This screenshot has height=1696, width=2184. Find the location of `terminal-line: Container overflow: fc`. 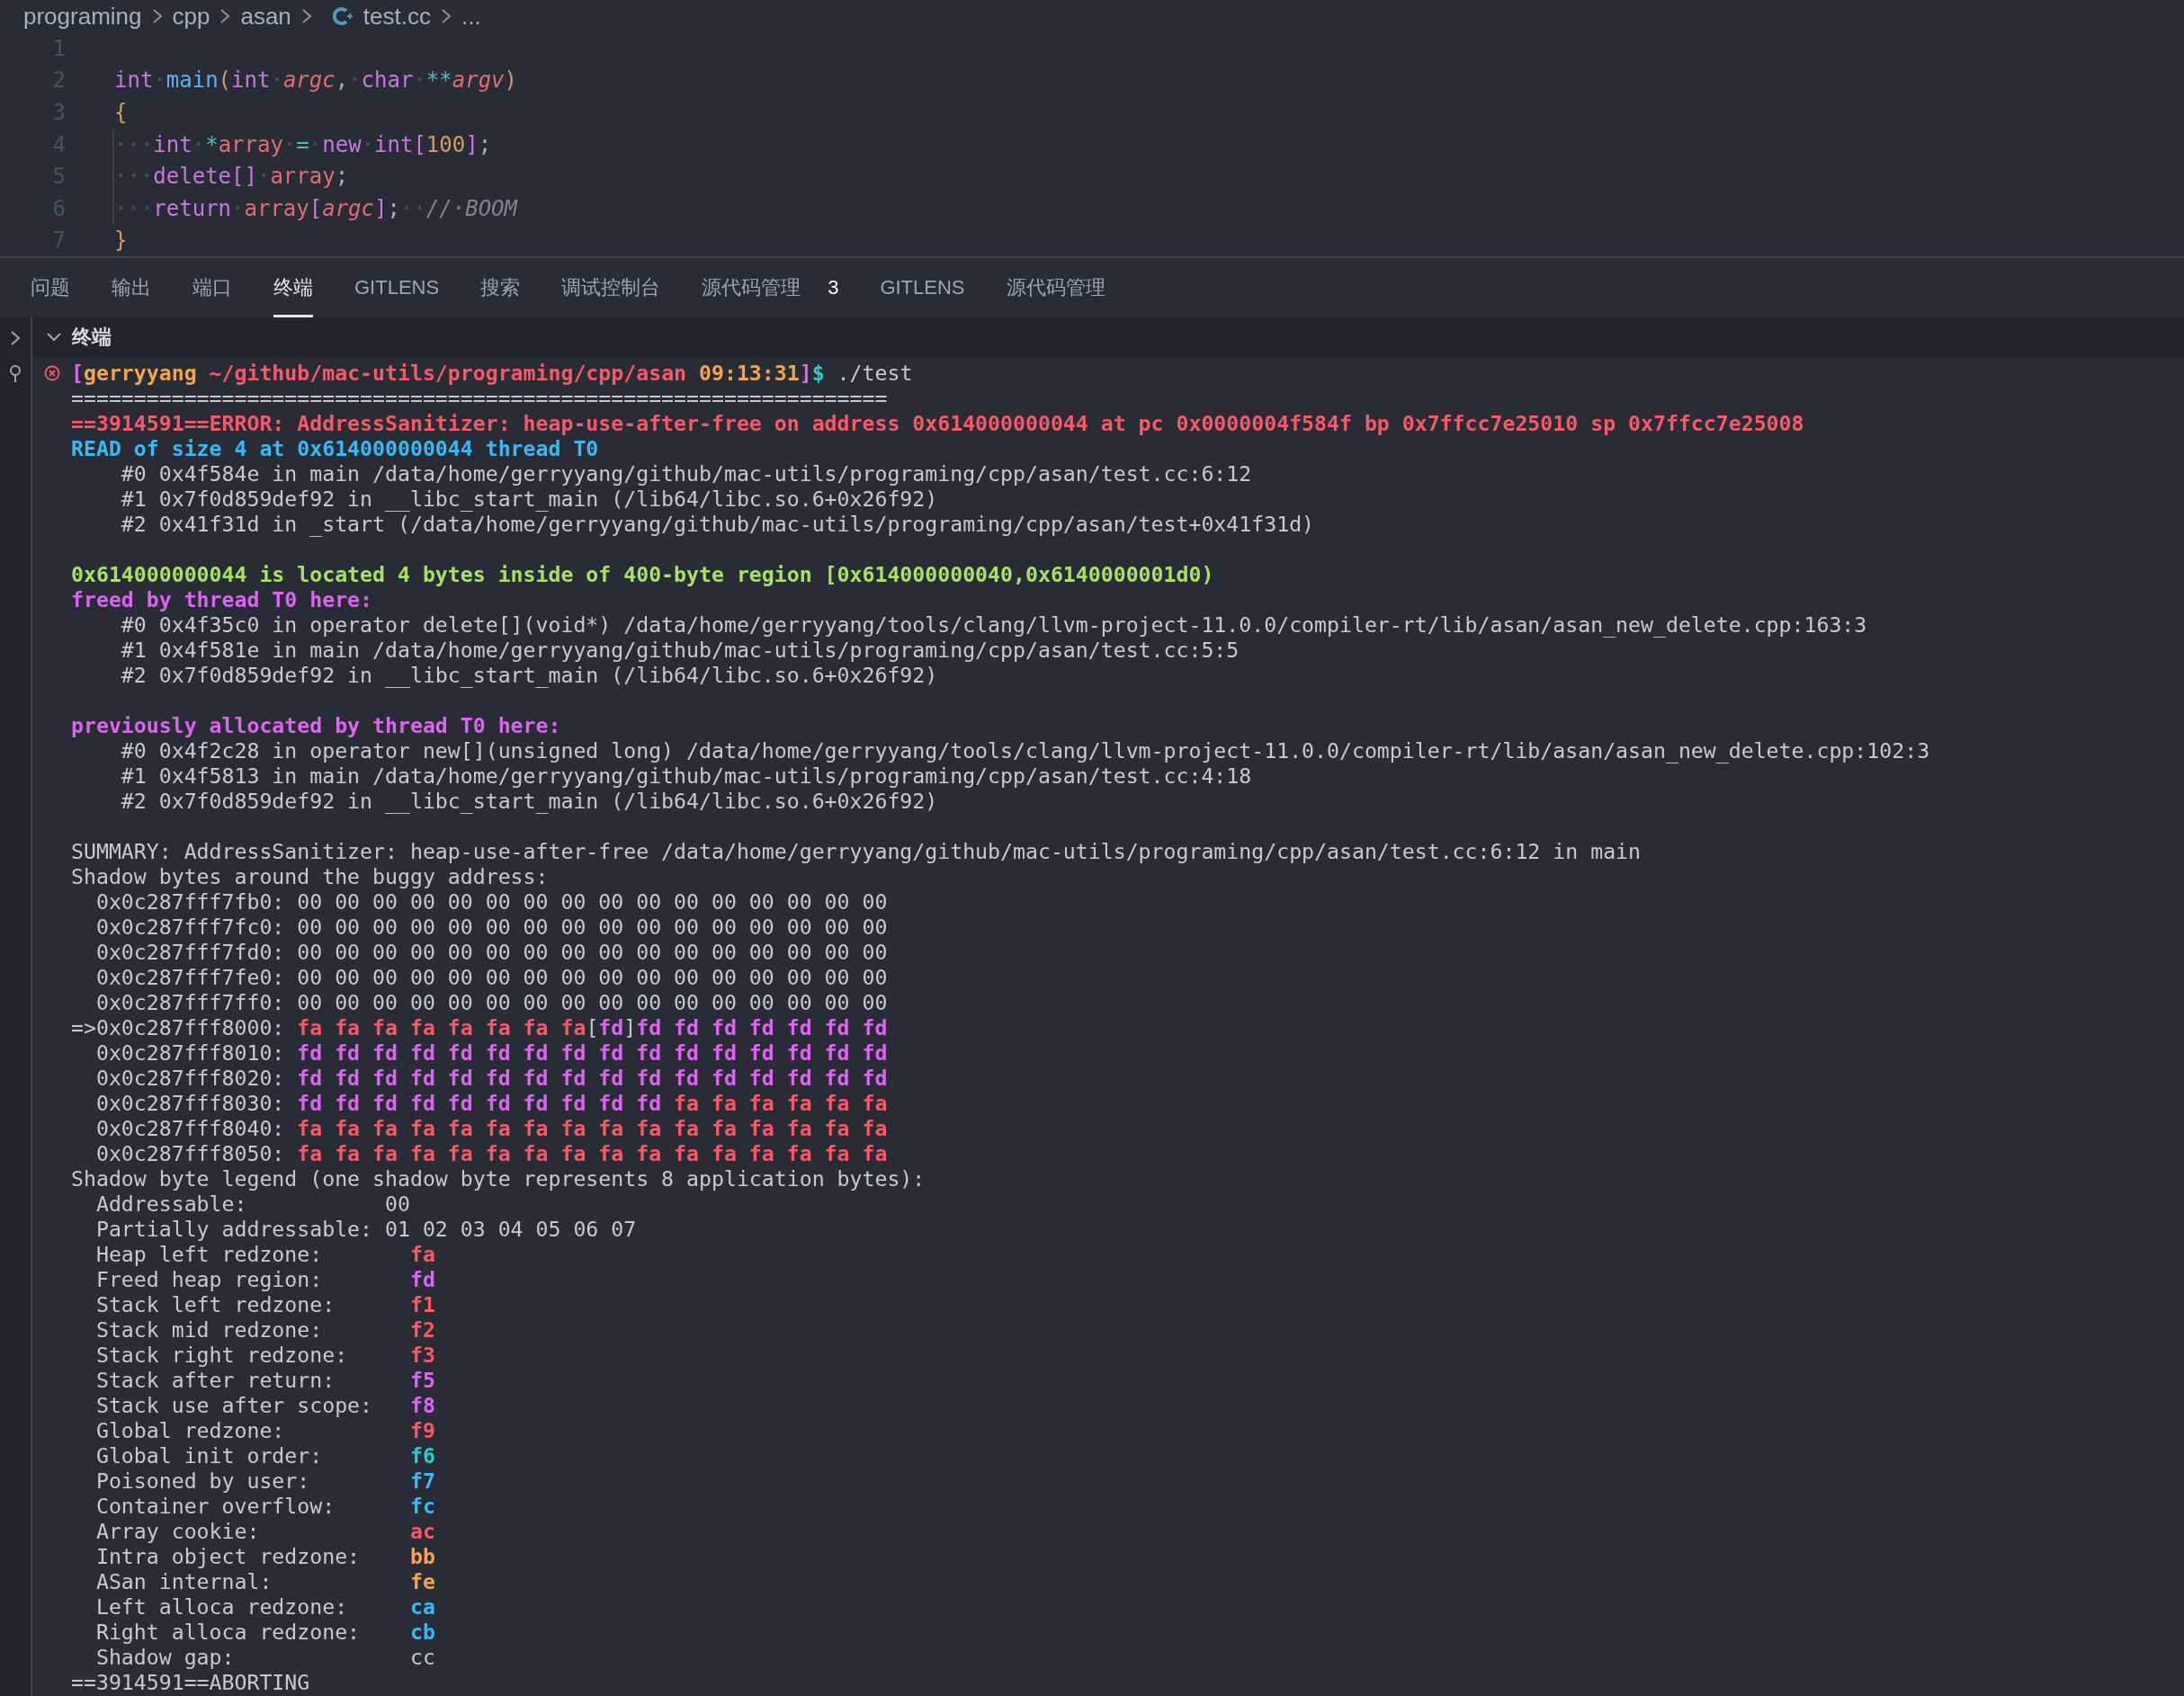

terminal-line: Container overflow: fc is located at coordinates (264, 1506).